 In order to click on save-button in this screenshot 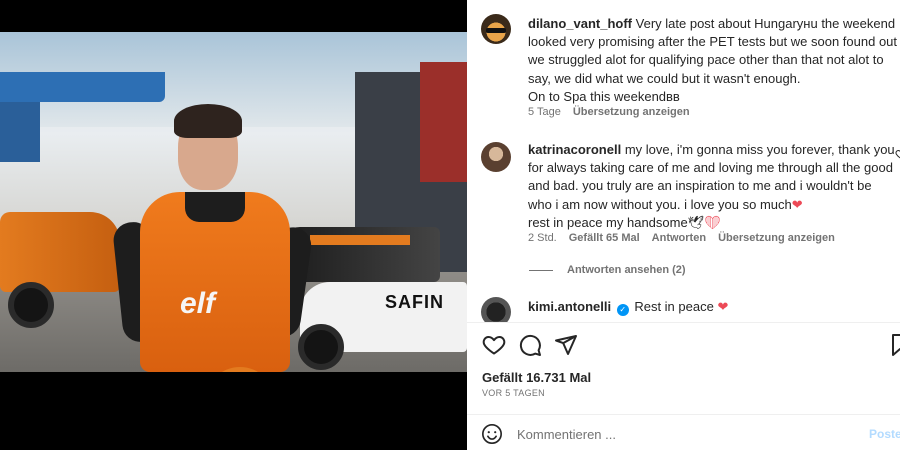, I will do `click(893, 345)`.